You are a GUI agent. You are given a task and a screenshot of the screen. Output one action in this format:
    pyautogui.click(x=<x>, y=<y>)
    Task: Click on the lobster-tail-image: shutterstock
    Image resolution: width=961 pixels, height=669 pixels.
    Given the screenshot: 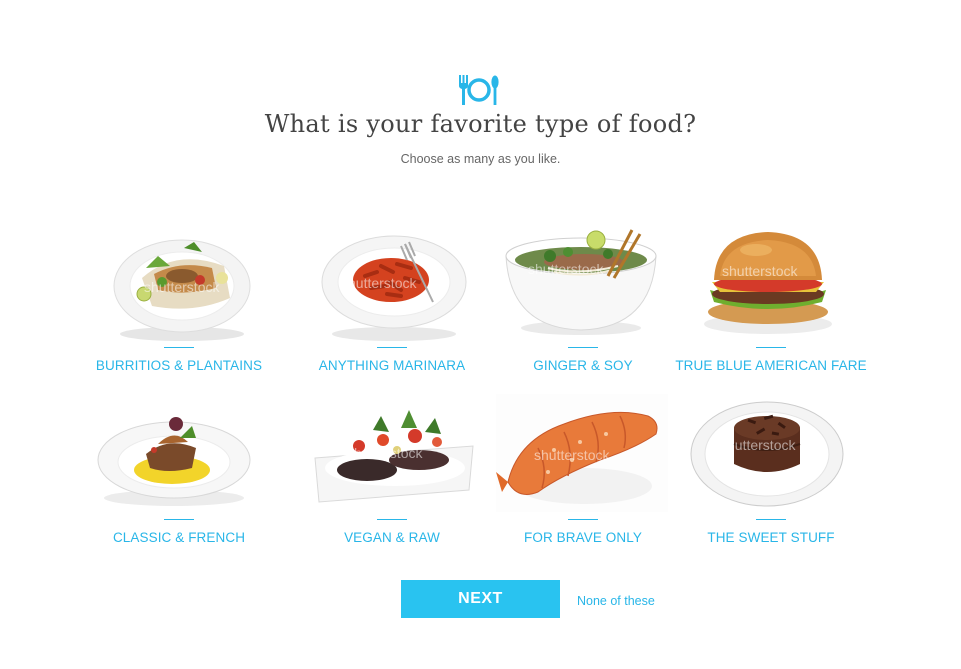 What is the action you would take?
    pyautogui.click(x=582, y=453)
    